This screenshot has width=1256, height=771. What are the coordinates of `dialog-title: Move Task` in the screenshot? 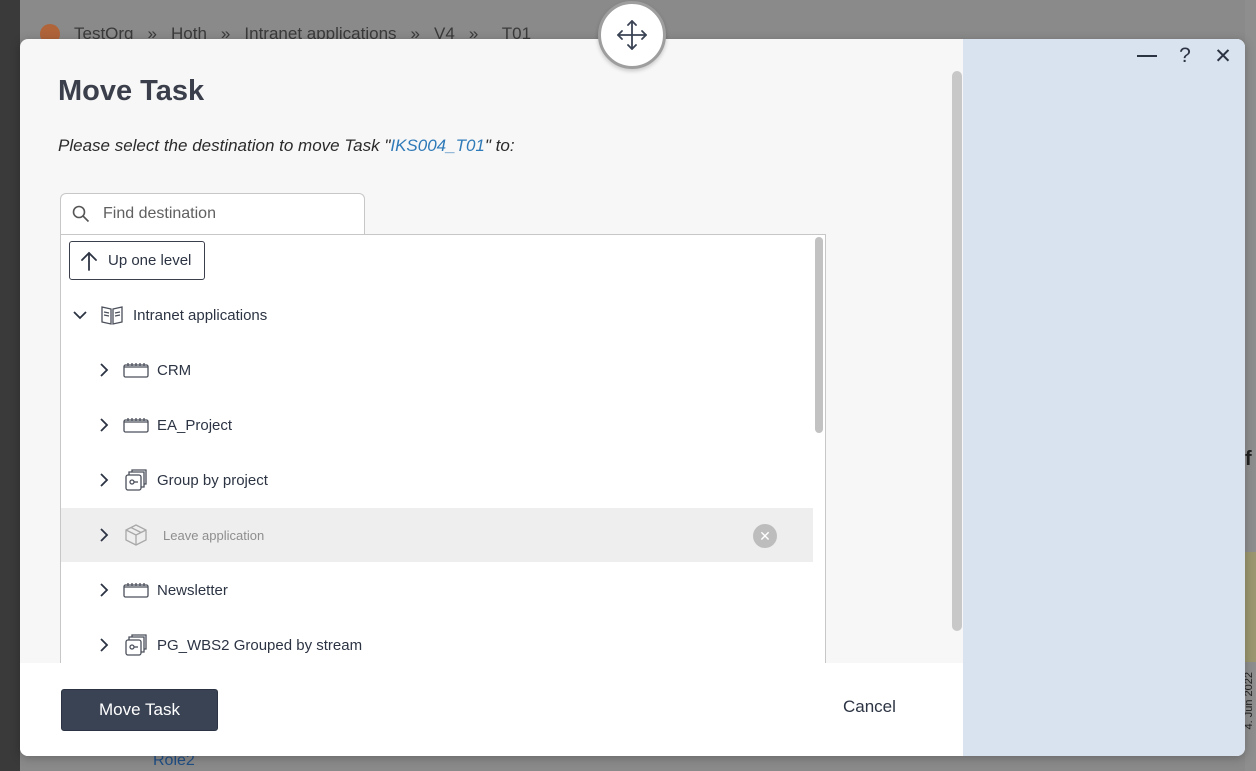 It's located at (131, 91).